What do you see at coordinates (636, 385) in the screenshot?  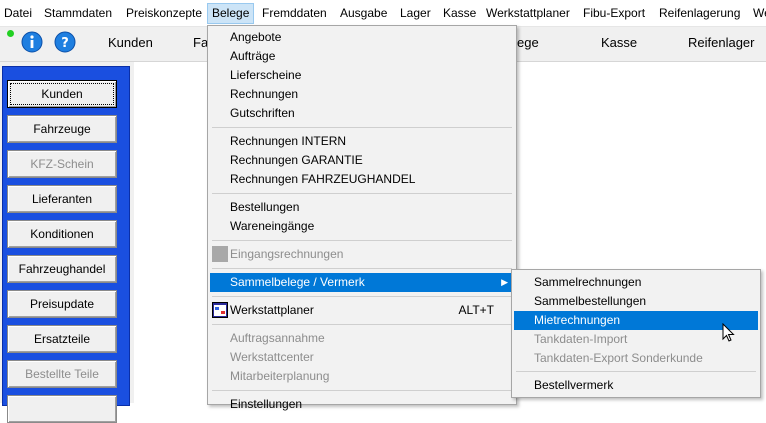 I see `submenu-item-bestellvermerk: Bestellvermerk` at bounding box center [636, 385].